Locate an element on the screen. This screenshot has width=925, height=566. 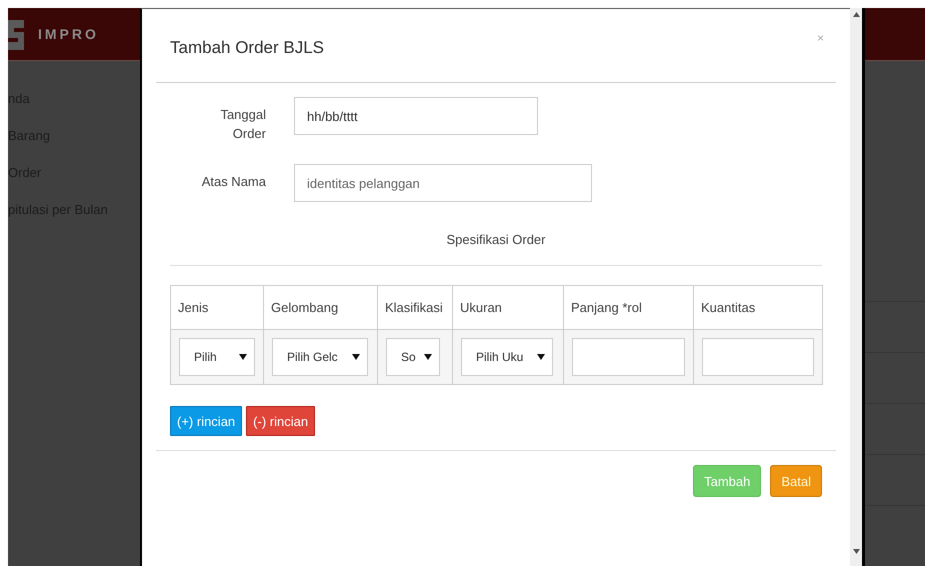
cancel-button: Batal is located at coordinates (796, 481).